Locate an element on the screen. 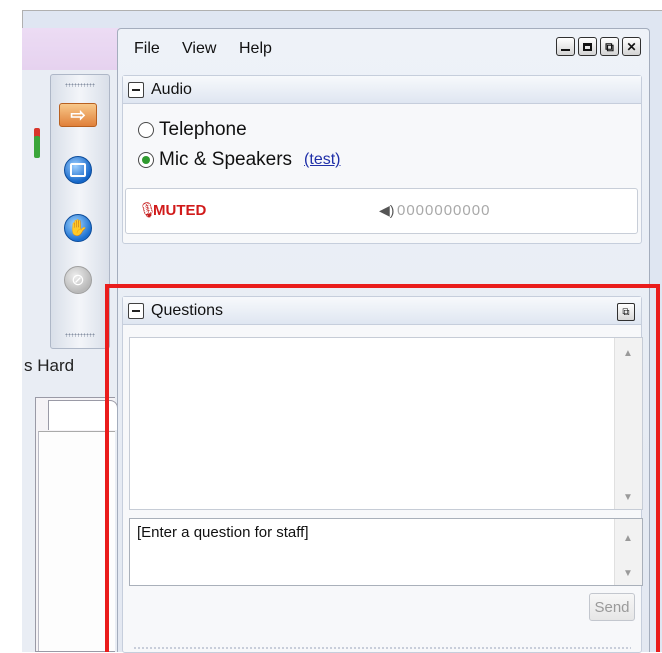 The width and height of the screenshot is (662, 653). background-lower-panel is located at coordinates (76, 524).